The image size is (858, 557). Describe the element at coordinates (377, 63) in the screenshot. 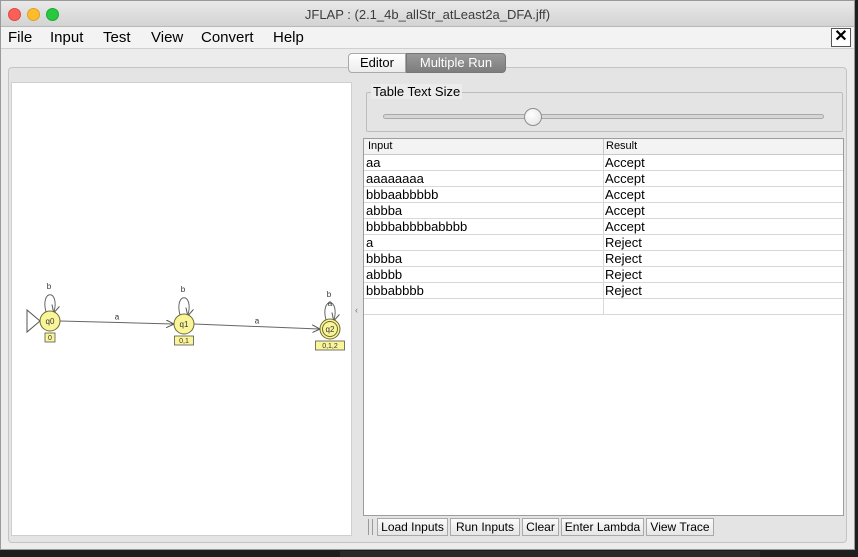

I see `tab-editor: Editor` at that location.